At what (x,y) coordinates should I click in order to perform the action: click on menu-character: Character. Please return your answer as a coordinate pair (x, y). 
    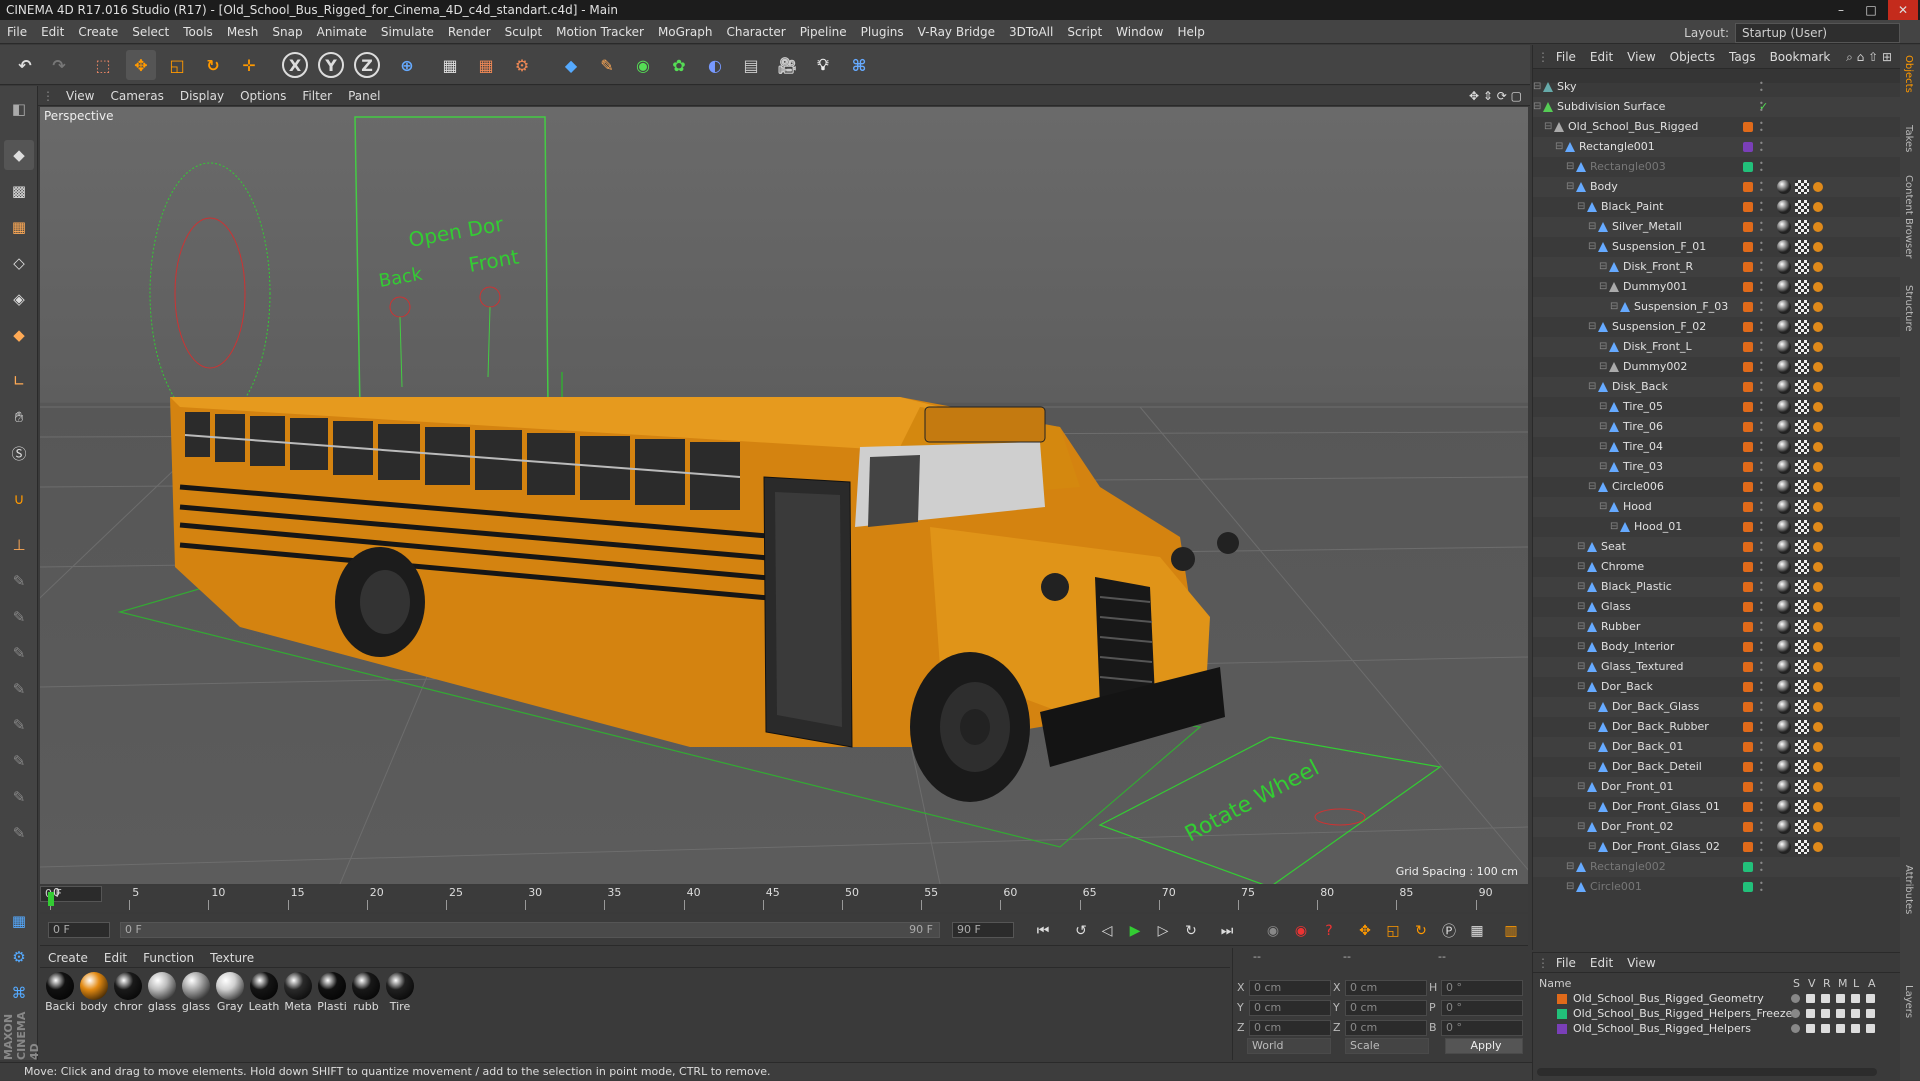
    Looking at the image, I should click on (755, 32).